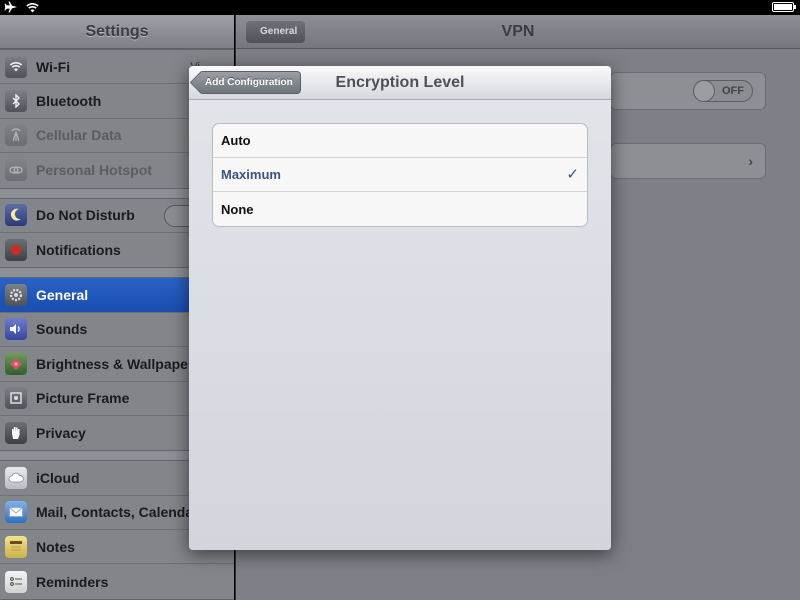  I want to click on back-button-label: Add Configuration, so click(249, 82).